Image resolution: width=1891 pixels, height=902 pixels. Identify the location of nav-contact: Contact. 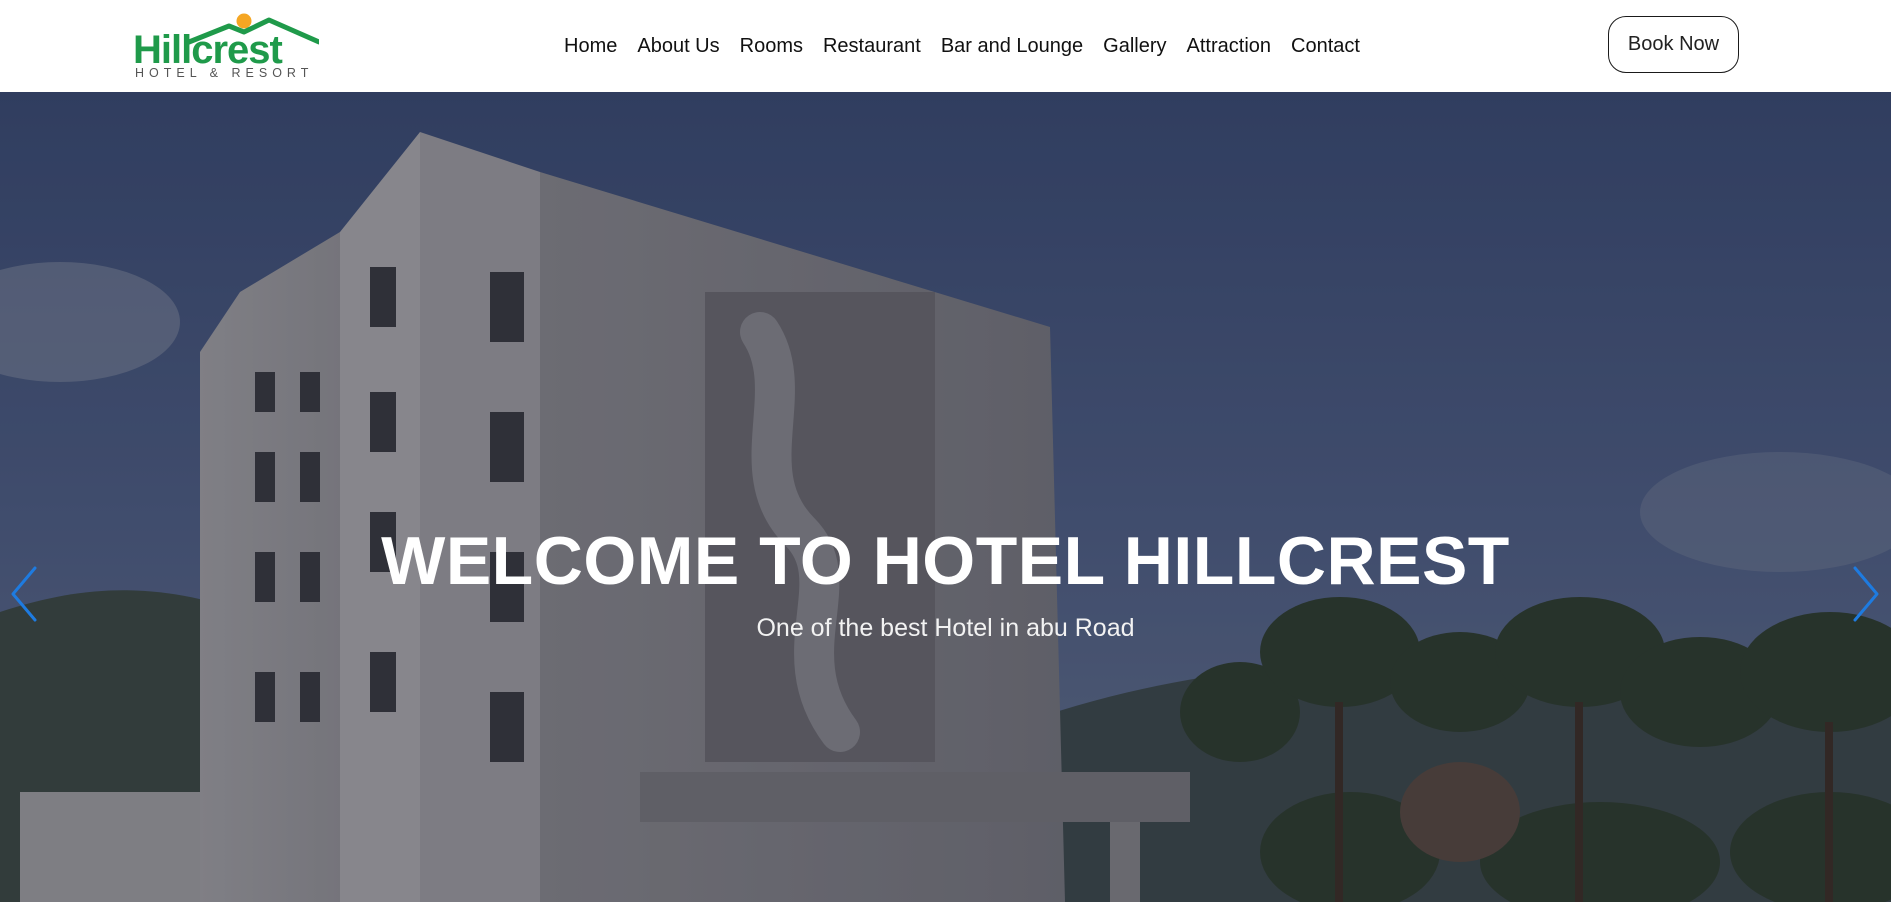
(1325, 46).